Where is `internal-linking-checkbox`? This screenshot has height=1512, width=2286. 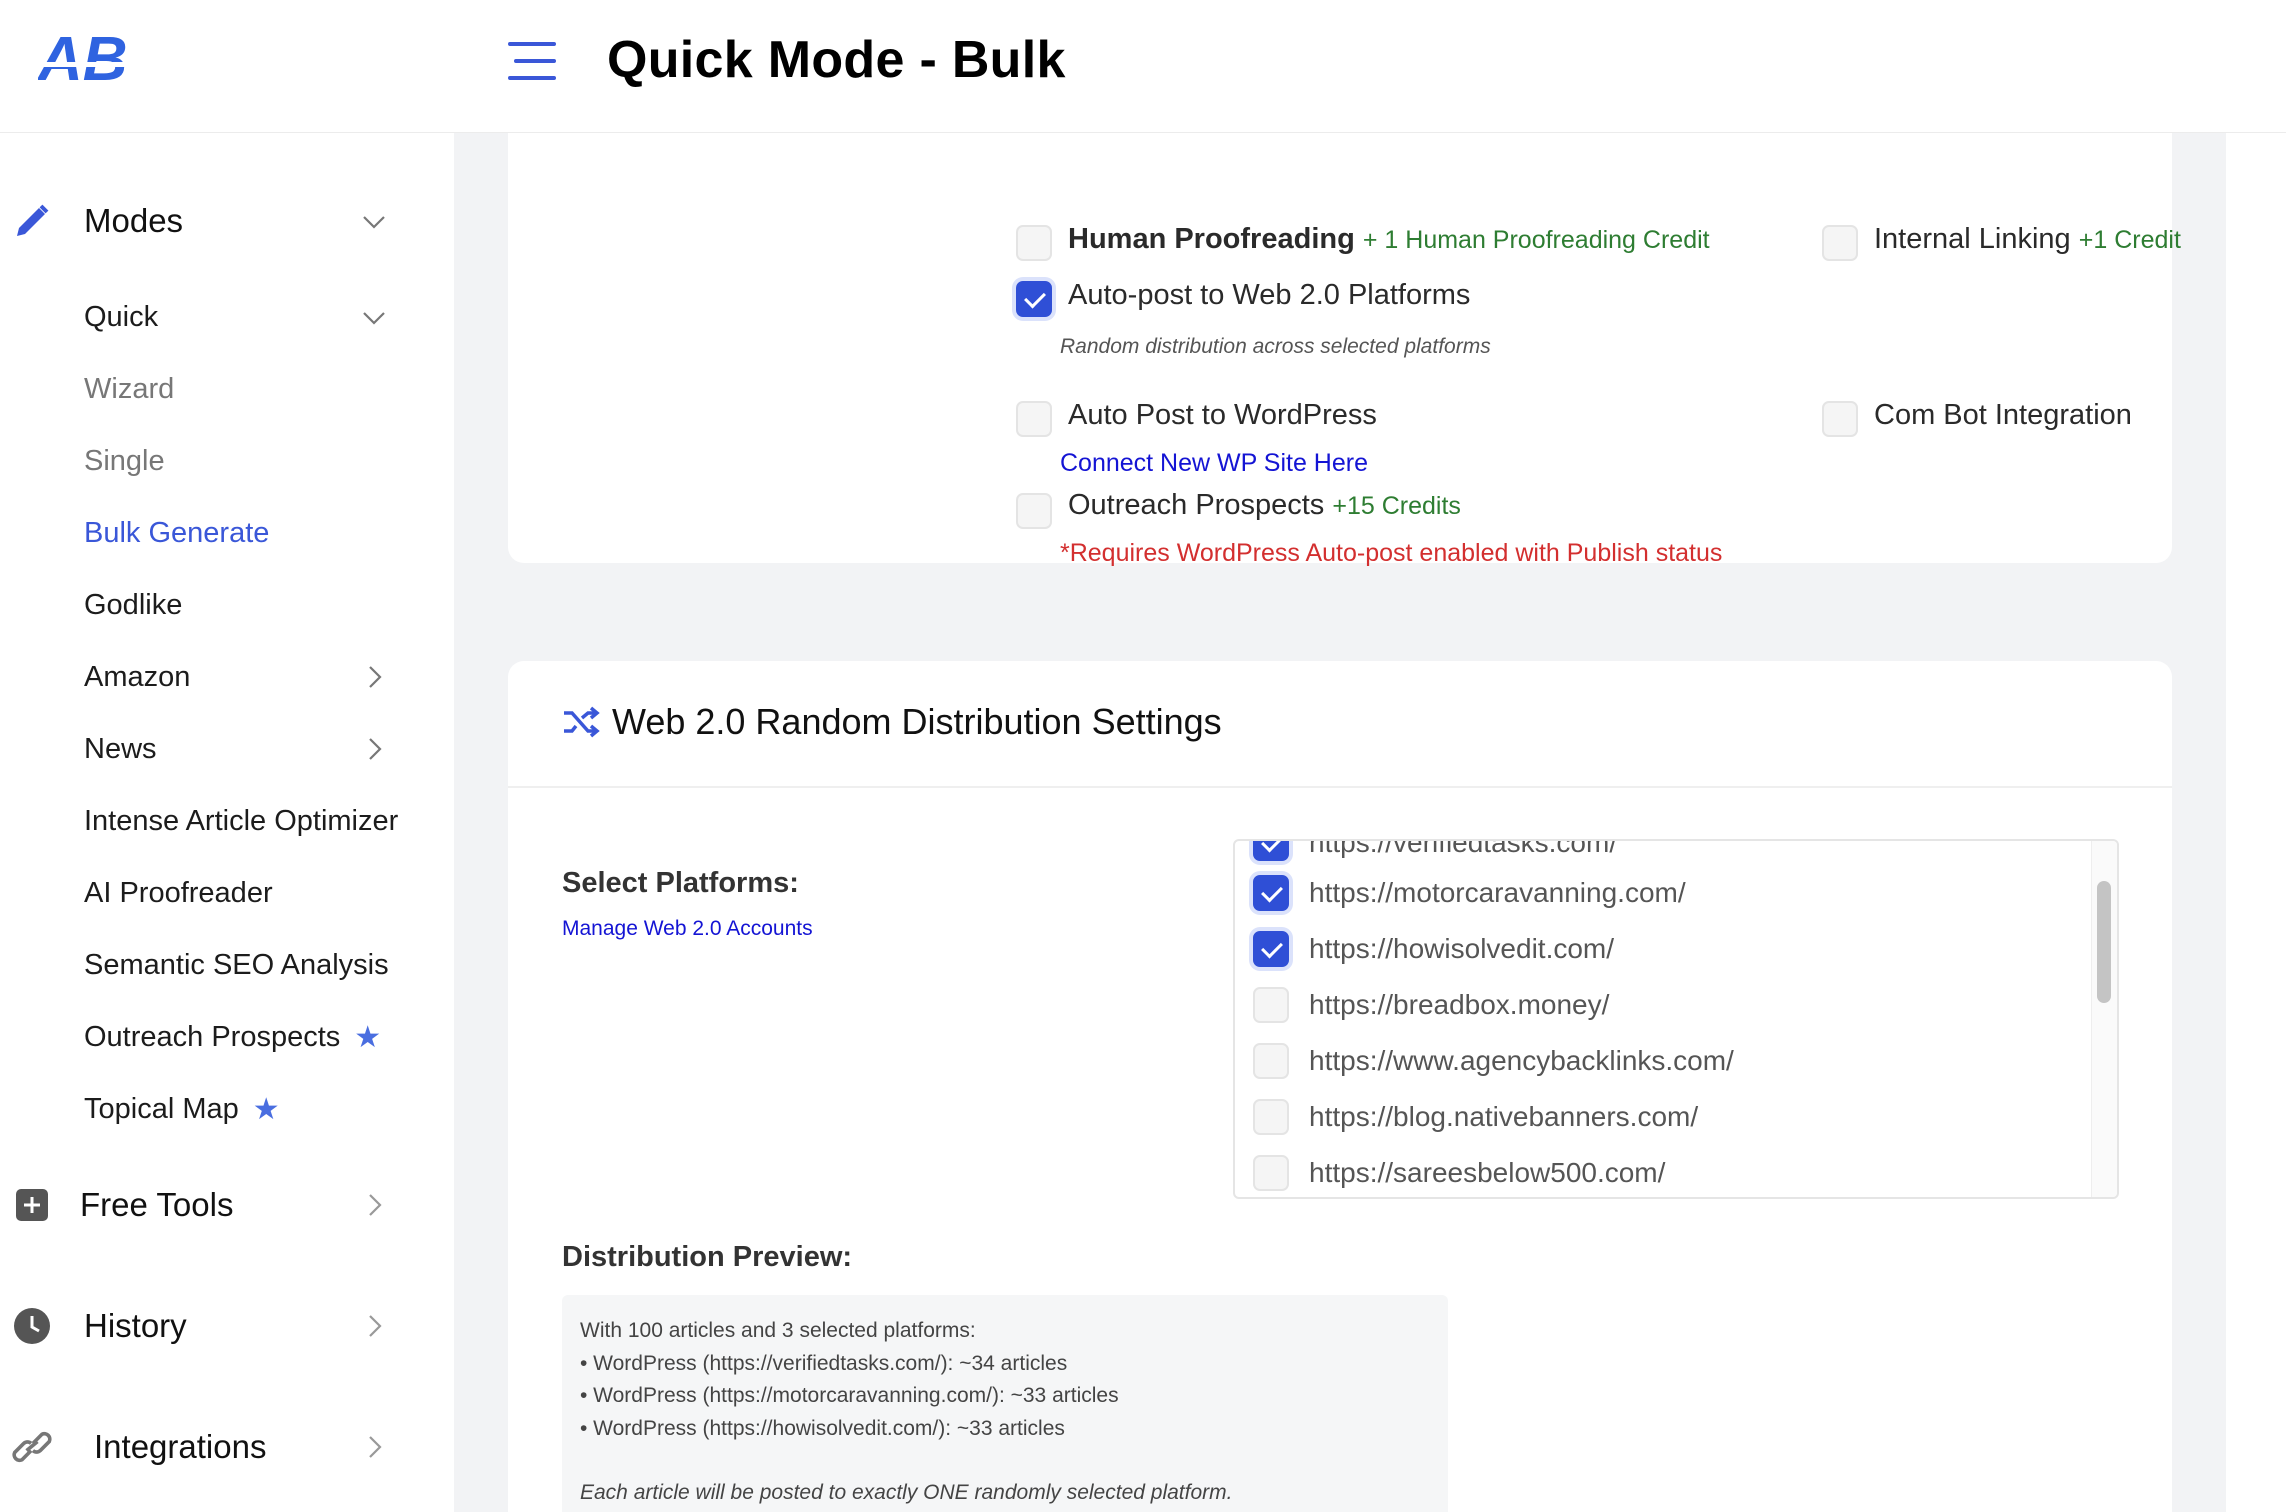
internal-linking-checkbox is located at coordinates (1840, 243).